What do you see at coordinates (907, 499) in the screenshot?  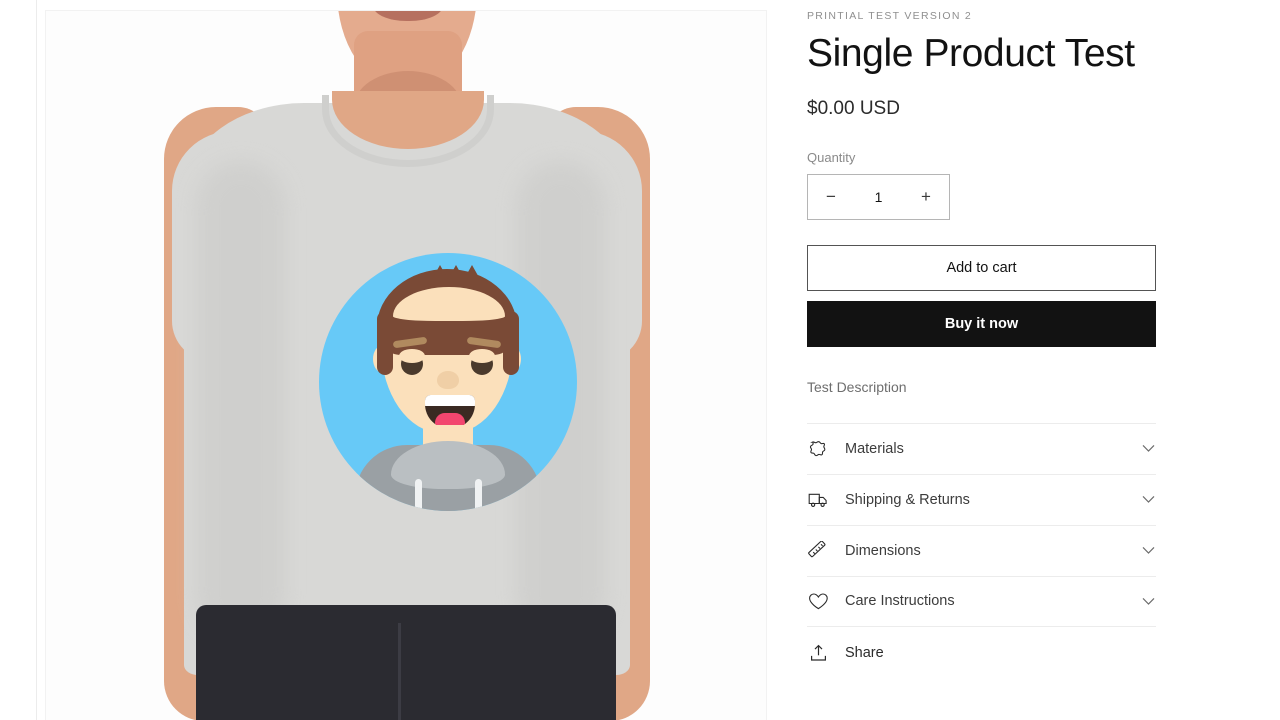 I see `accordion-label: Shipping & Returns` at bounding box center [907, 499].